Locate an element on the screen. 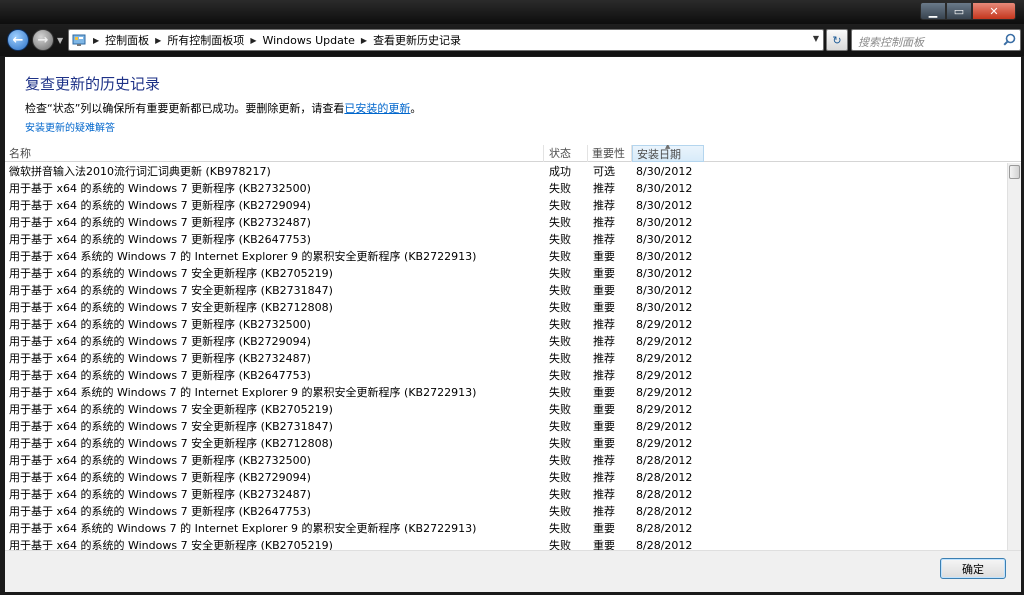  search-placeholder: 搜索控制面板 is located at coordinates (891, 42).